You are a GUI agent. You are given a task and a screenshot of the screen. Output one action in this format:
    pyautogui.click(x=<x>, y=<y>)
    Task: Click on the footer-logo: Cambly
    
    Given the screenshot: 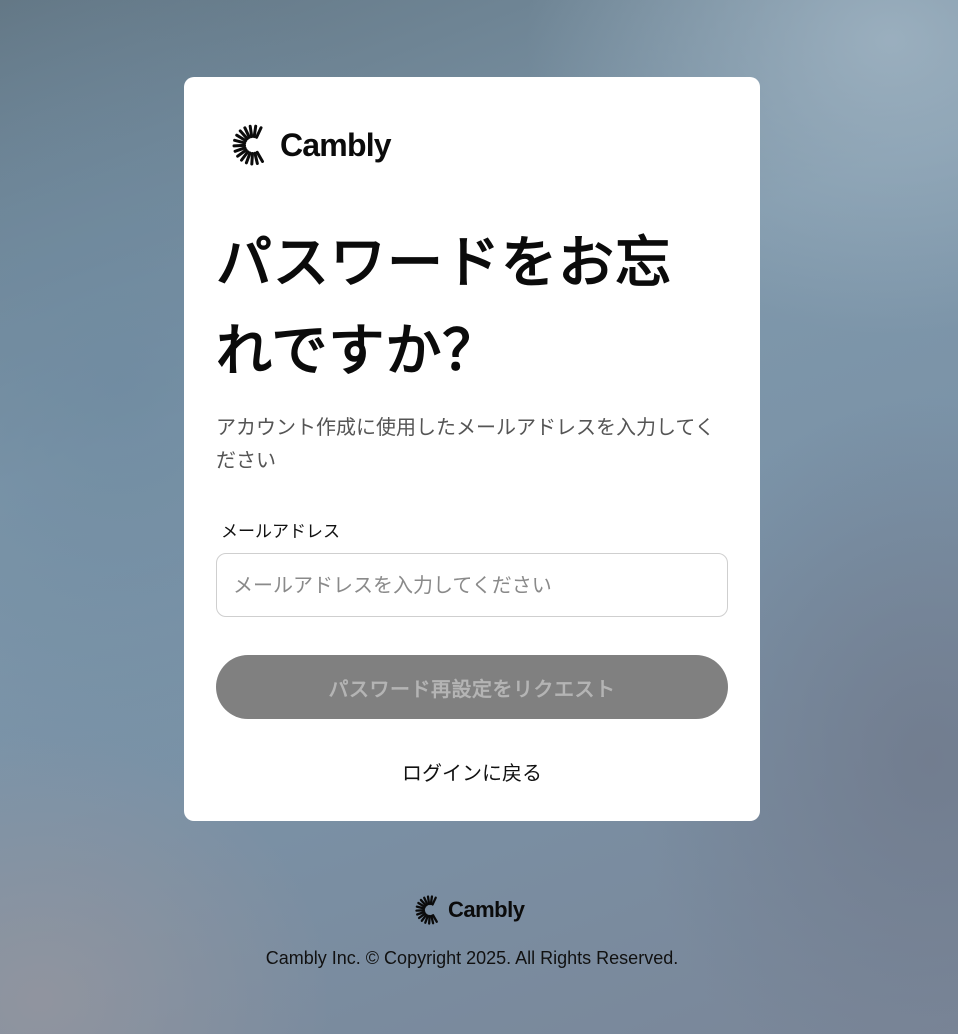 What is the action you would take?
    pyautogui.click(x=470, y=910)
    